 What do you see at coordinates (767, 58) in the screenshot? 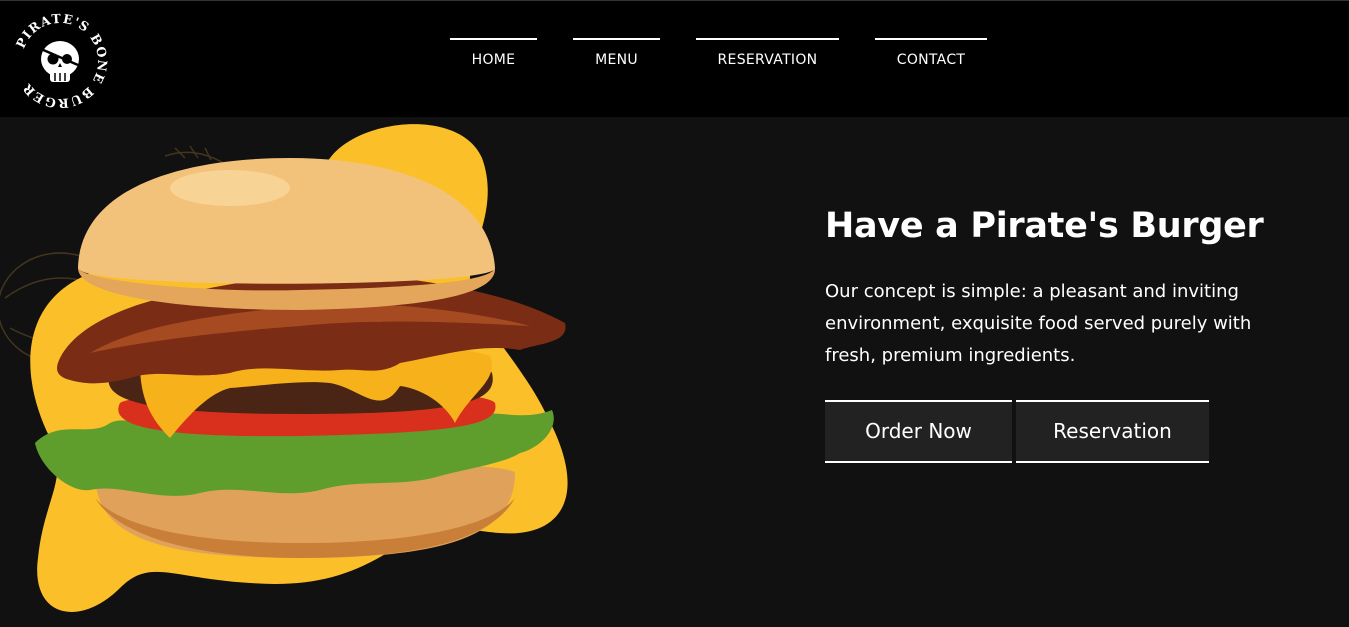
I see `nav-reservation: RESERVATION` at bounding box center [767, 58].